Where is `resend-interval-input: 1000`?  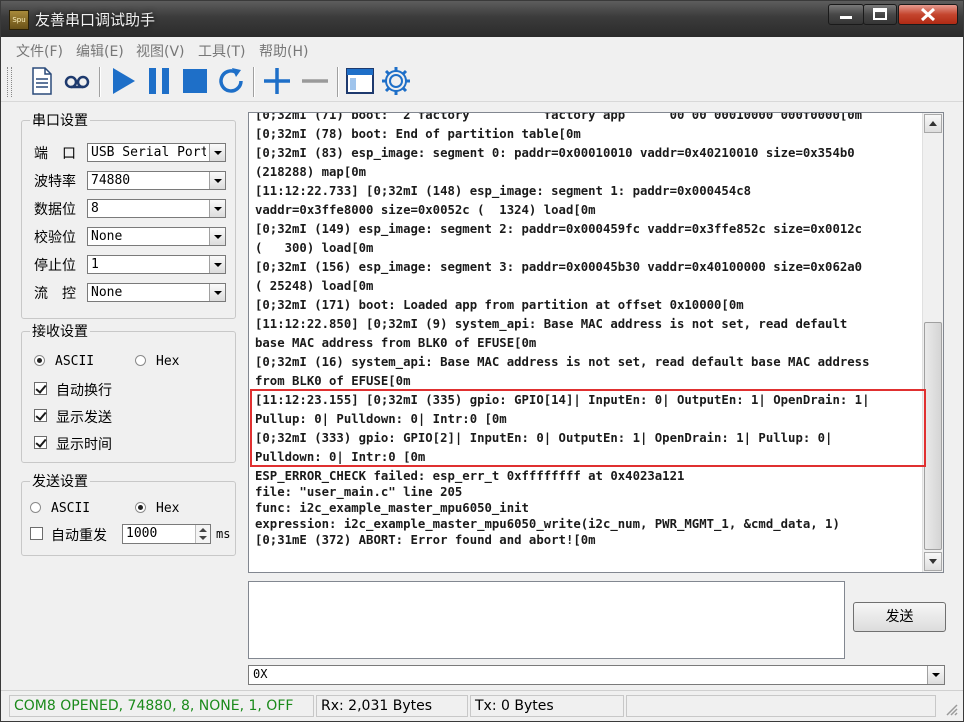 resend-interval-input: 1000 is located at coordinates (166, 534).